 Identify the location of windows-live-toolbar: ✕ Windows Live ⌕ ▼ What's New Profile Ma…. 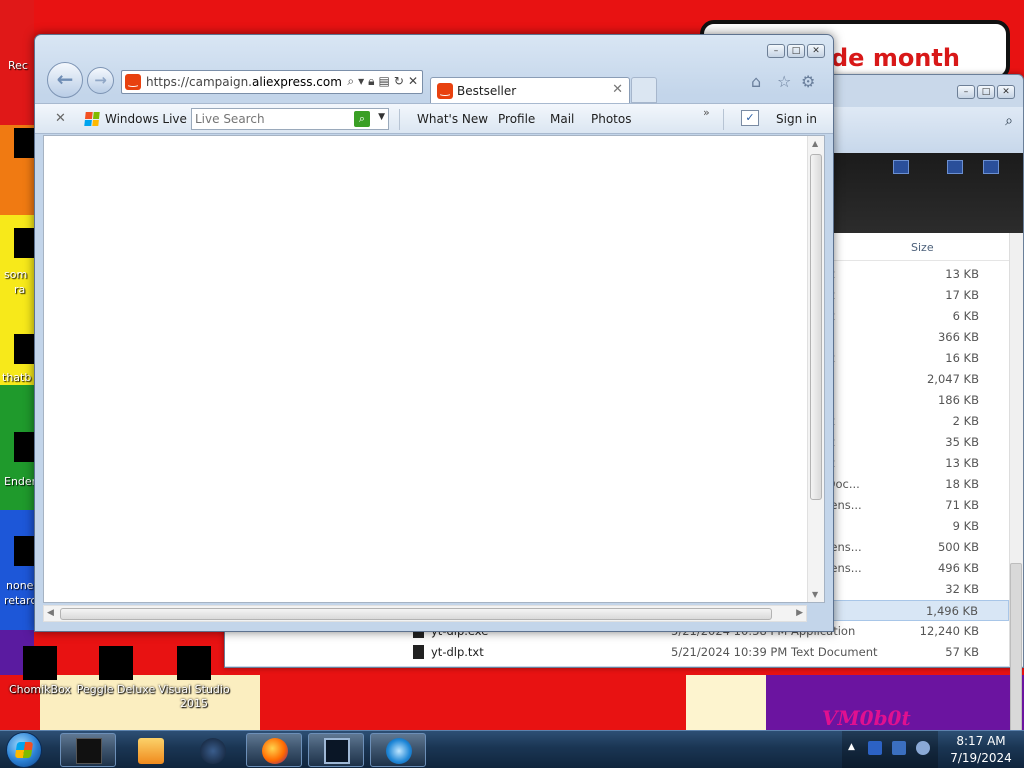
(434, 118).